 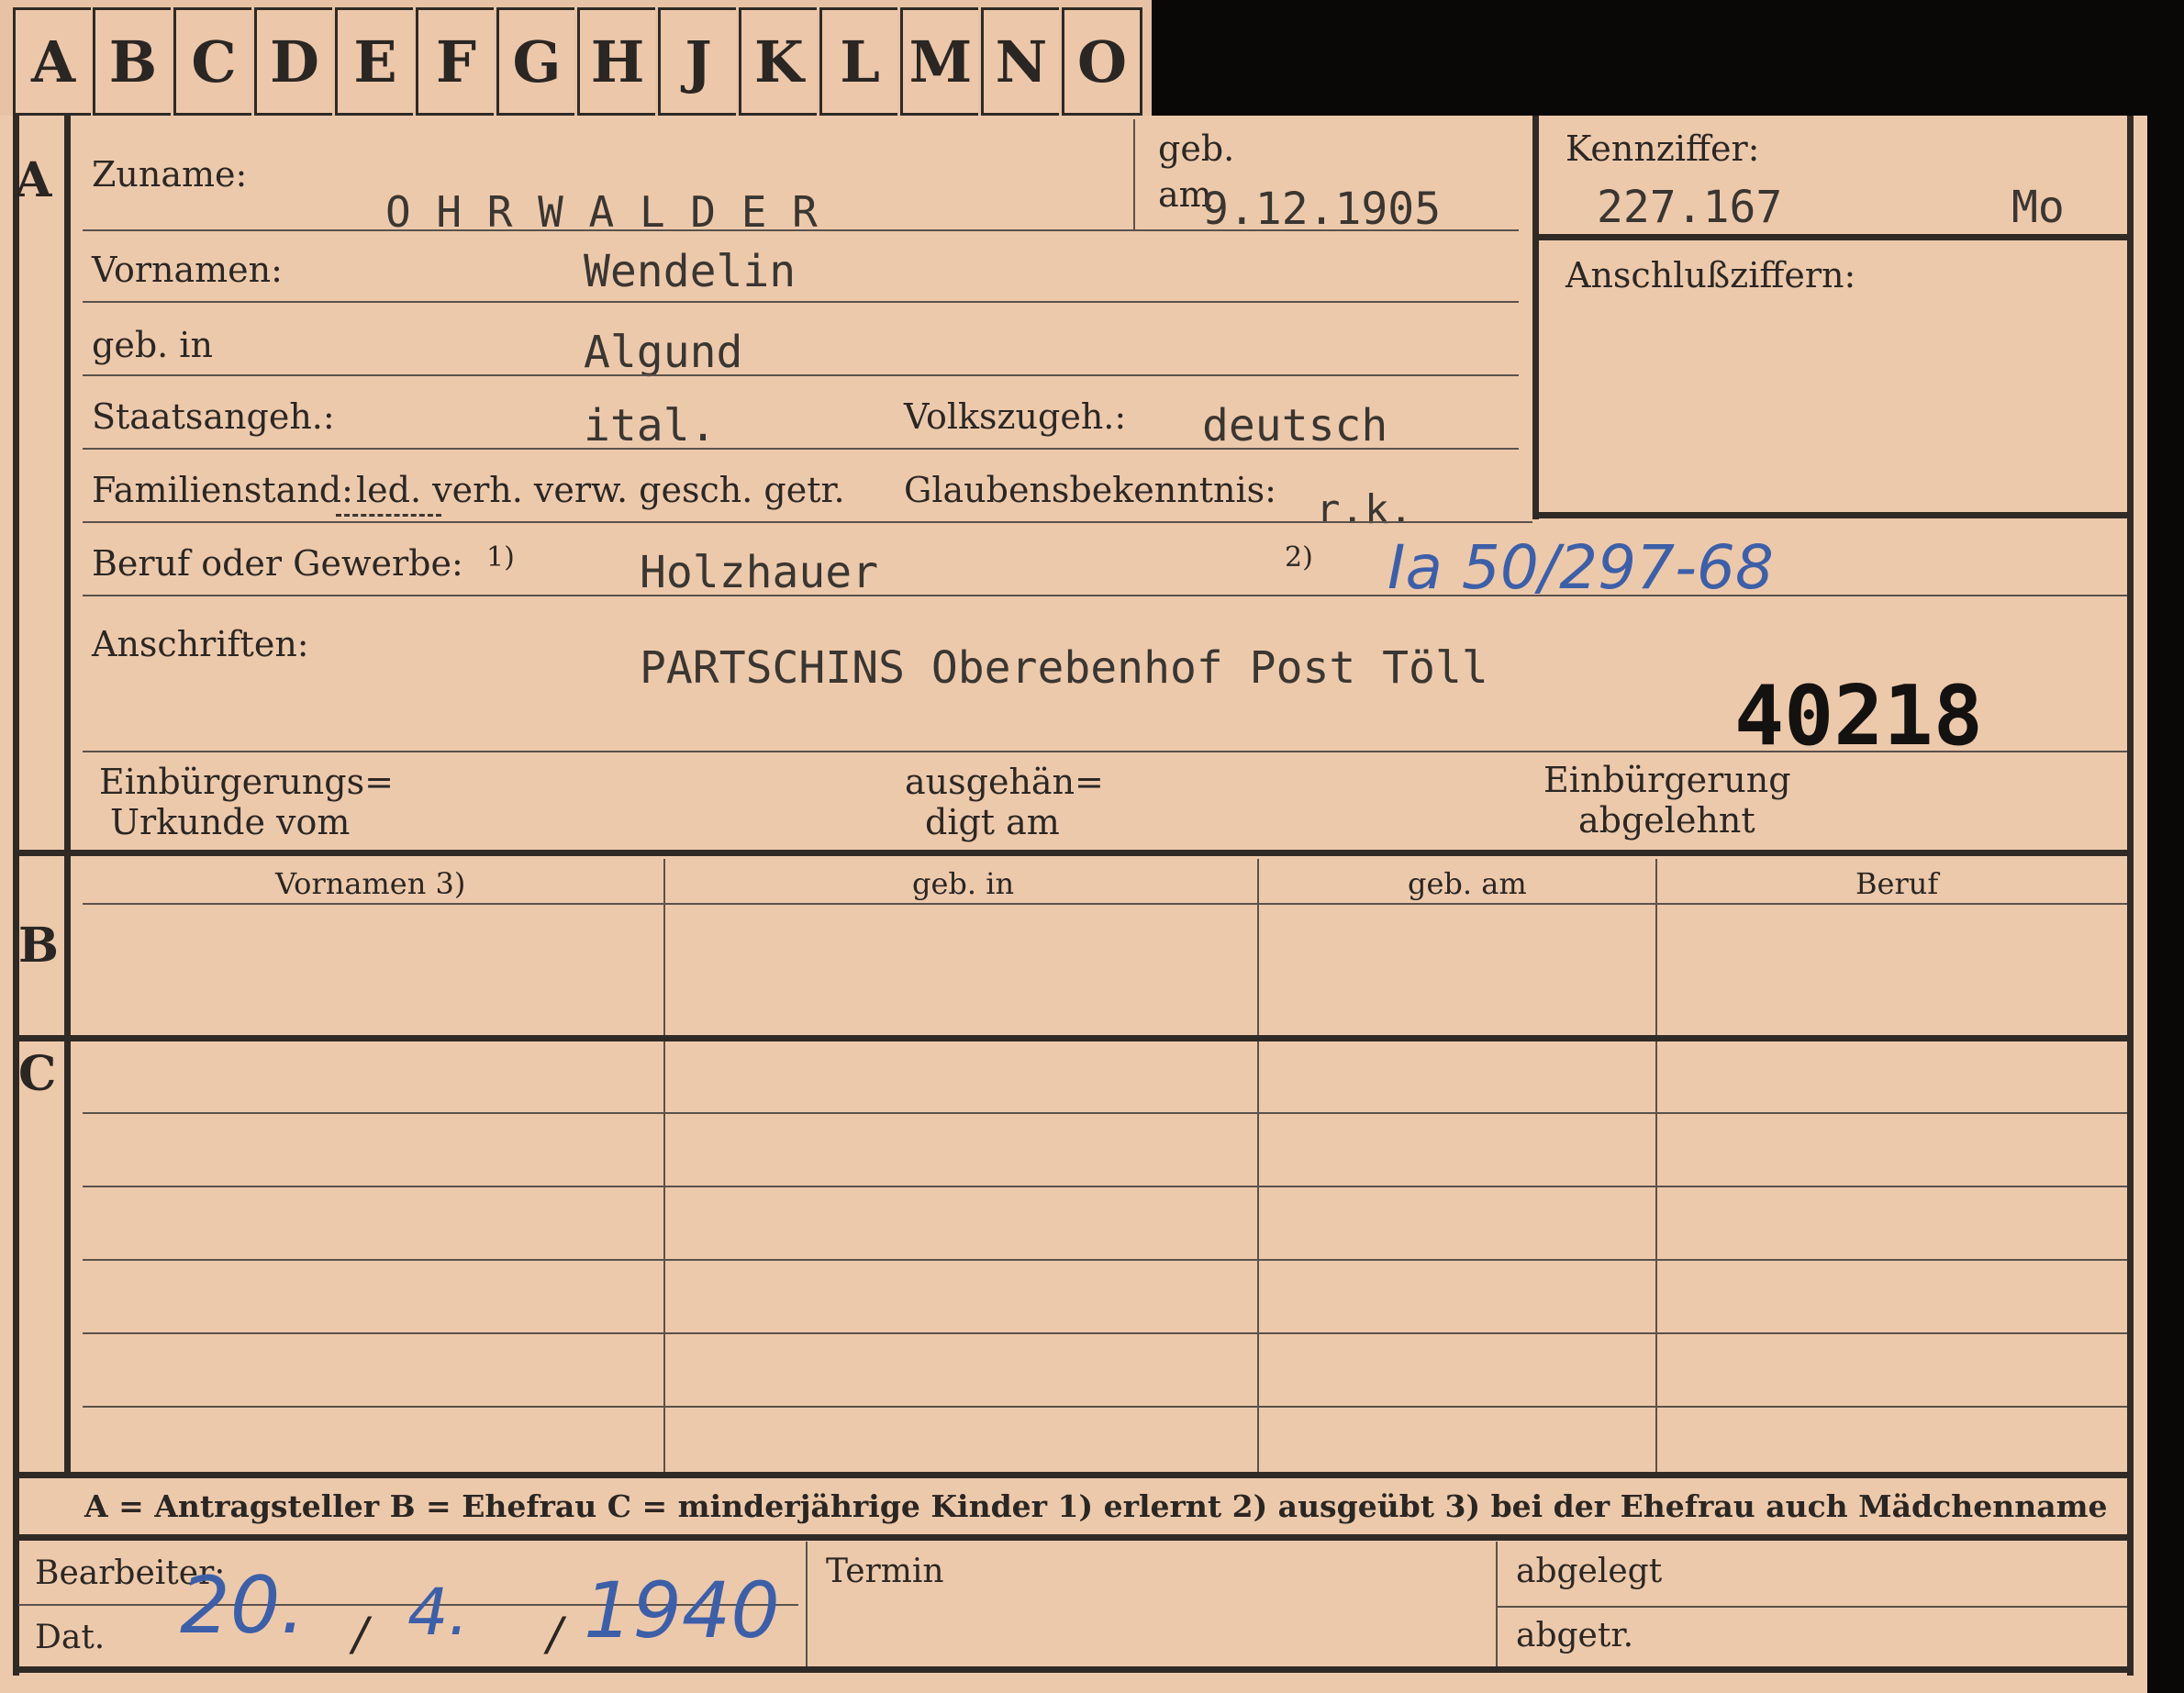 What do you see at coordinates (1580, 567) in the screenshot?
I see `beruf-handwritten-ref: Ia 50/297-68` at bounding box center [1580, 567].